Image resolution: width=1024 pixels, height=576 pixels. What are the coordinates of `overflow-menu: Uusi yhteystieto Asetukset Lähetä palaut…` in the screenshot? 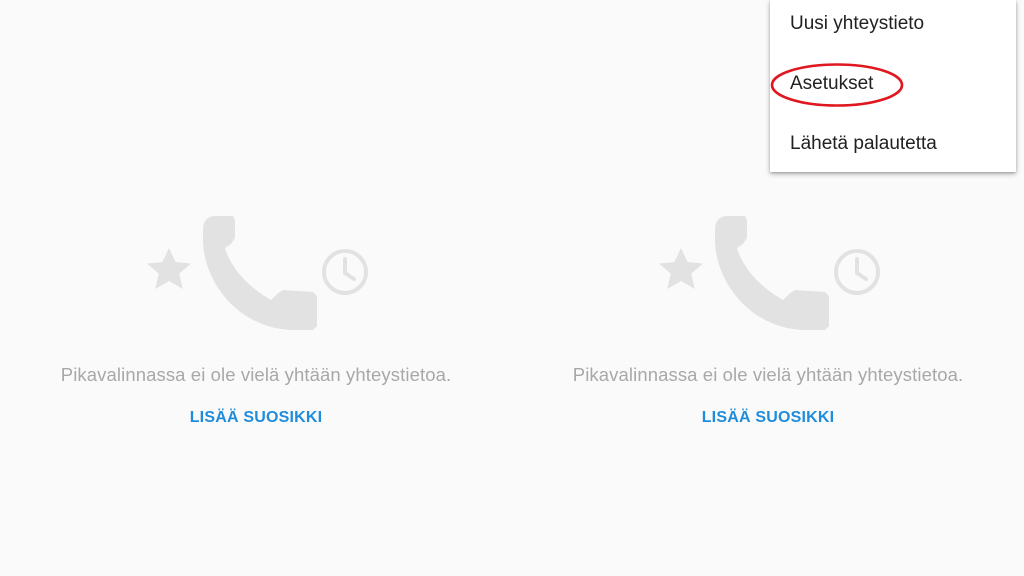 It's located at (893, 86).